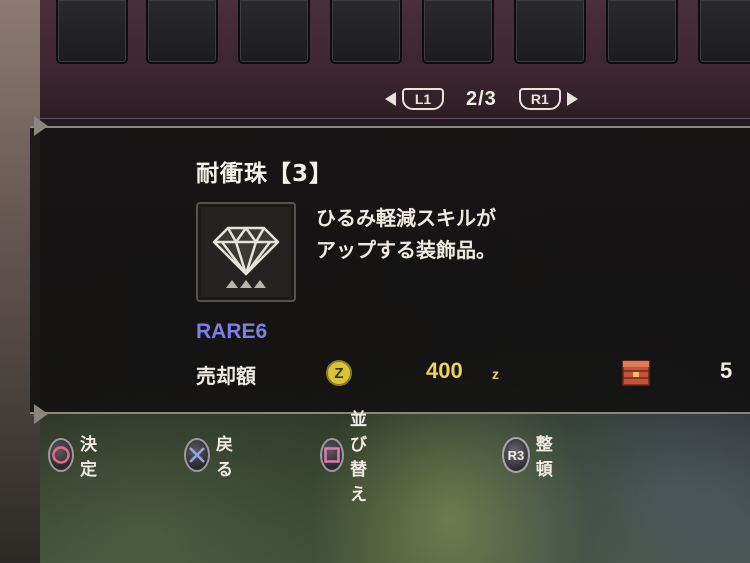 The height and width of the screenshot is (563, 750). Describe the element at coordinates (225, 457) in the screenshot. I see `back-label: 戻る` at that location.